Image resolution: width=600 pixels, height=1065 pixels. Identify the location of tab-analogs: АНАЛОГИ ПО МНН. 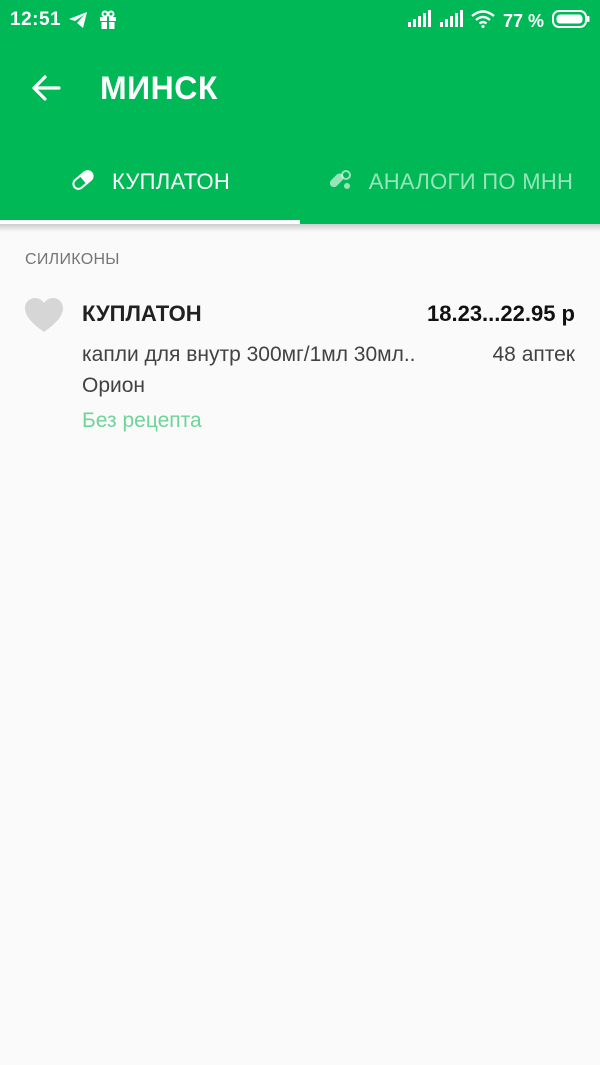
(450, 182).